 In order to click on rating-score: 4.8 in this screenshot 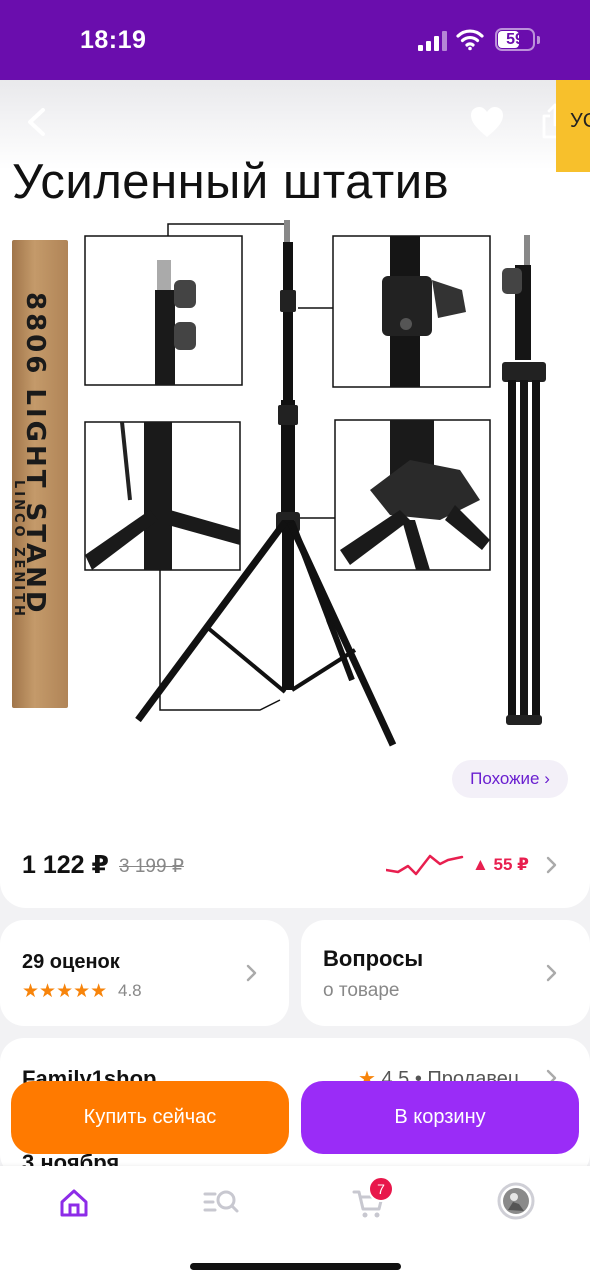, I will do `click(130, 990)`.